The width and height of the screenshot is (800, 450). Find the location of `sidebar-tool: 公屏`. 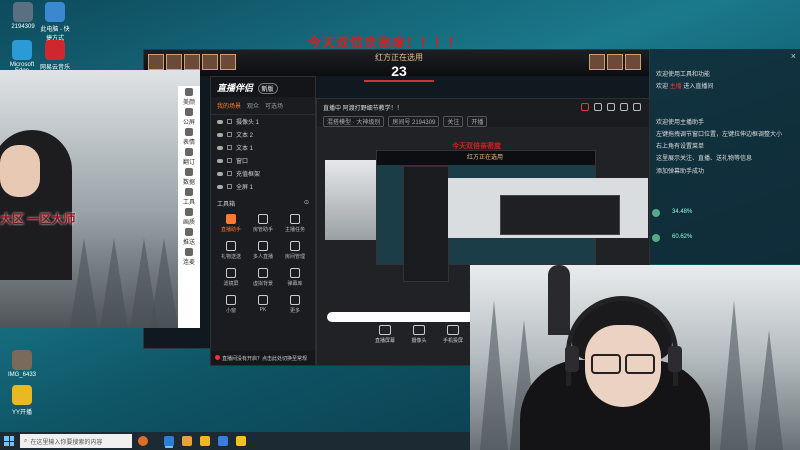

sidebar-tool: 公屏 is located at coordinates (189, 116).